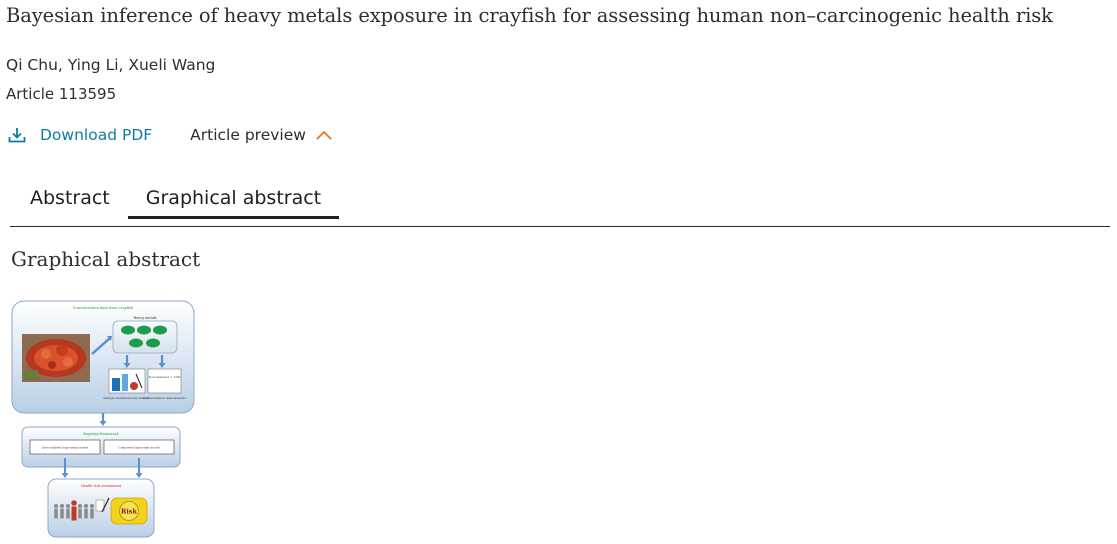  Describe the element at coordinates (138, 448) in the screenshot. I see `ga-model-right: Censored lognormal model` at that location.